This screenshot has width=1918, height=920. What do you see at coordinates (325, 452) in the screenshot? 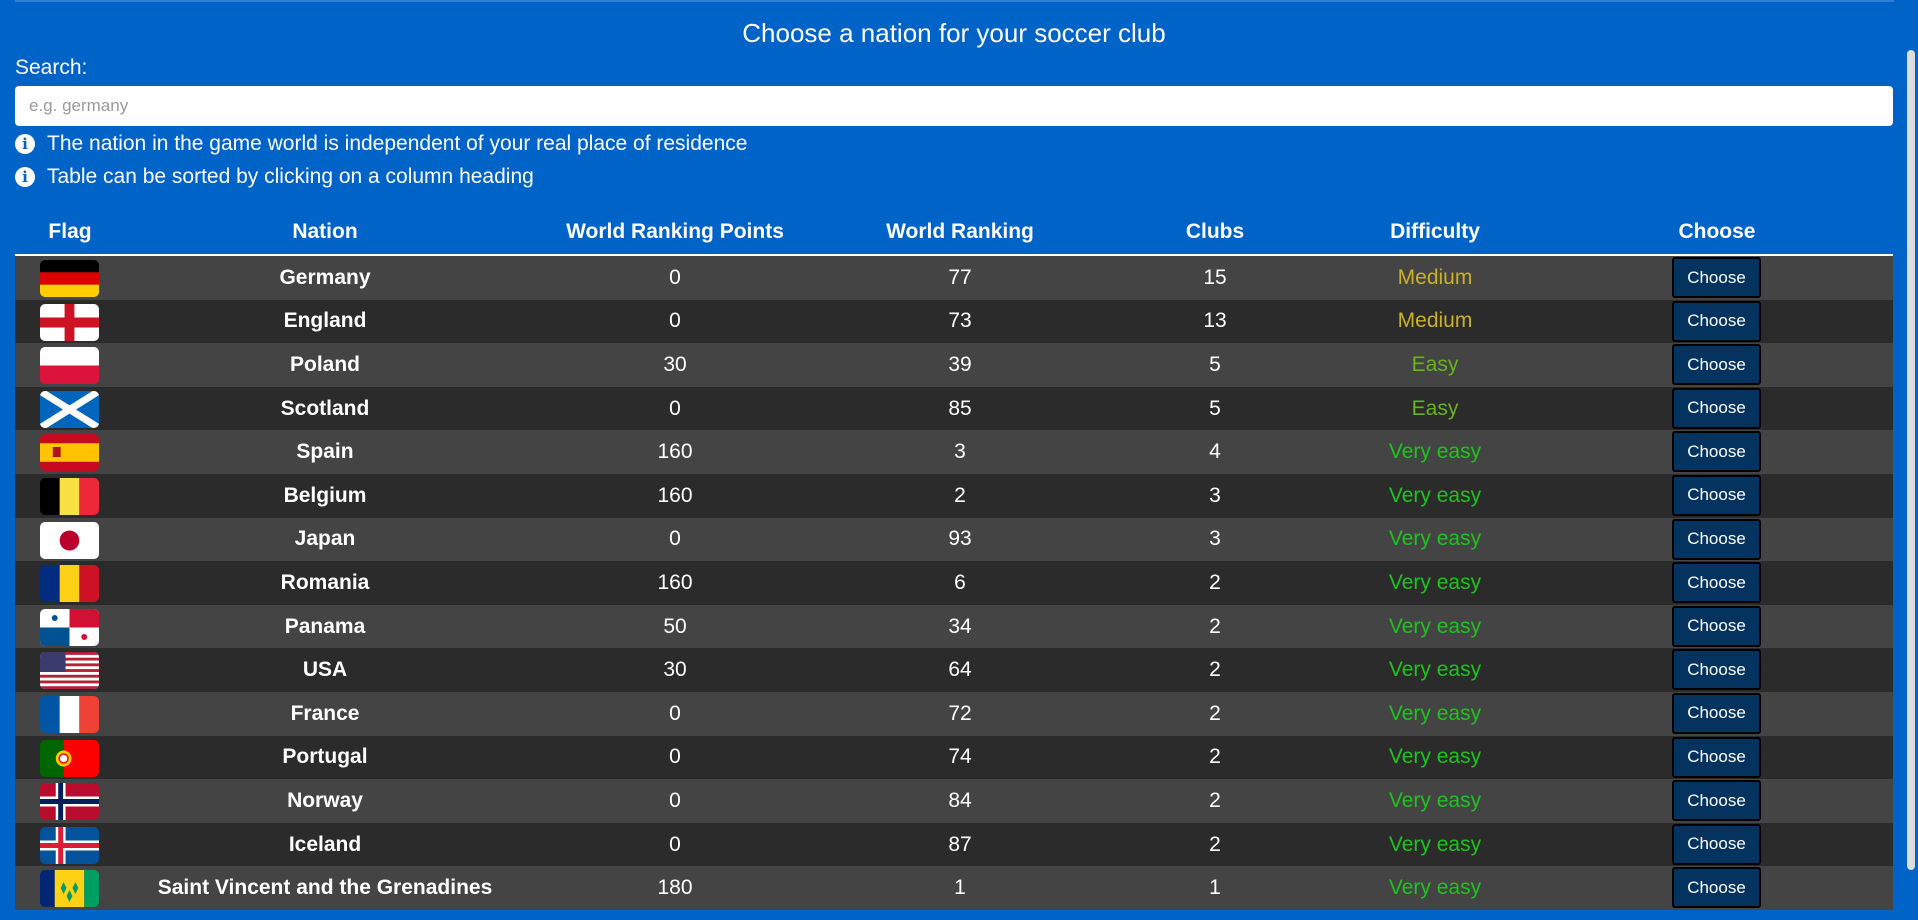
I see `nation-cell: Spain` at bounding box center [325, 452].